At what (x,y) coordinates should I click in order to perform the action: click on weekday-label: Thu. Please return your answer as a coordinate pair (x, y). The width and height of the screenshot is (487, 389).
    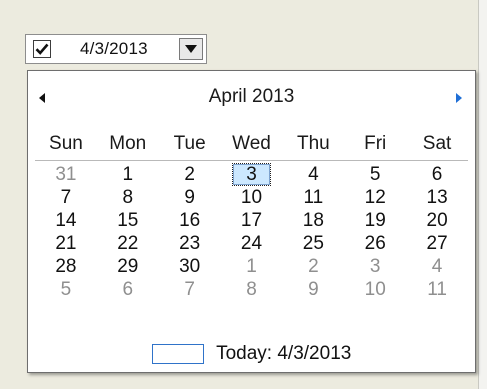
    Looking at the image, I should click on (313, 144).